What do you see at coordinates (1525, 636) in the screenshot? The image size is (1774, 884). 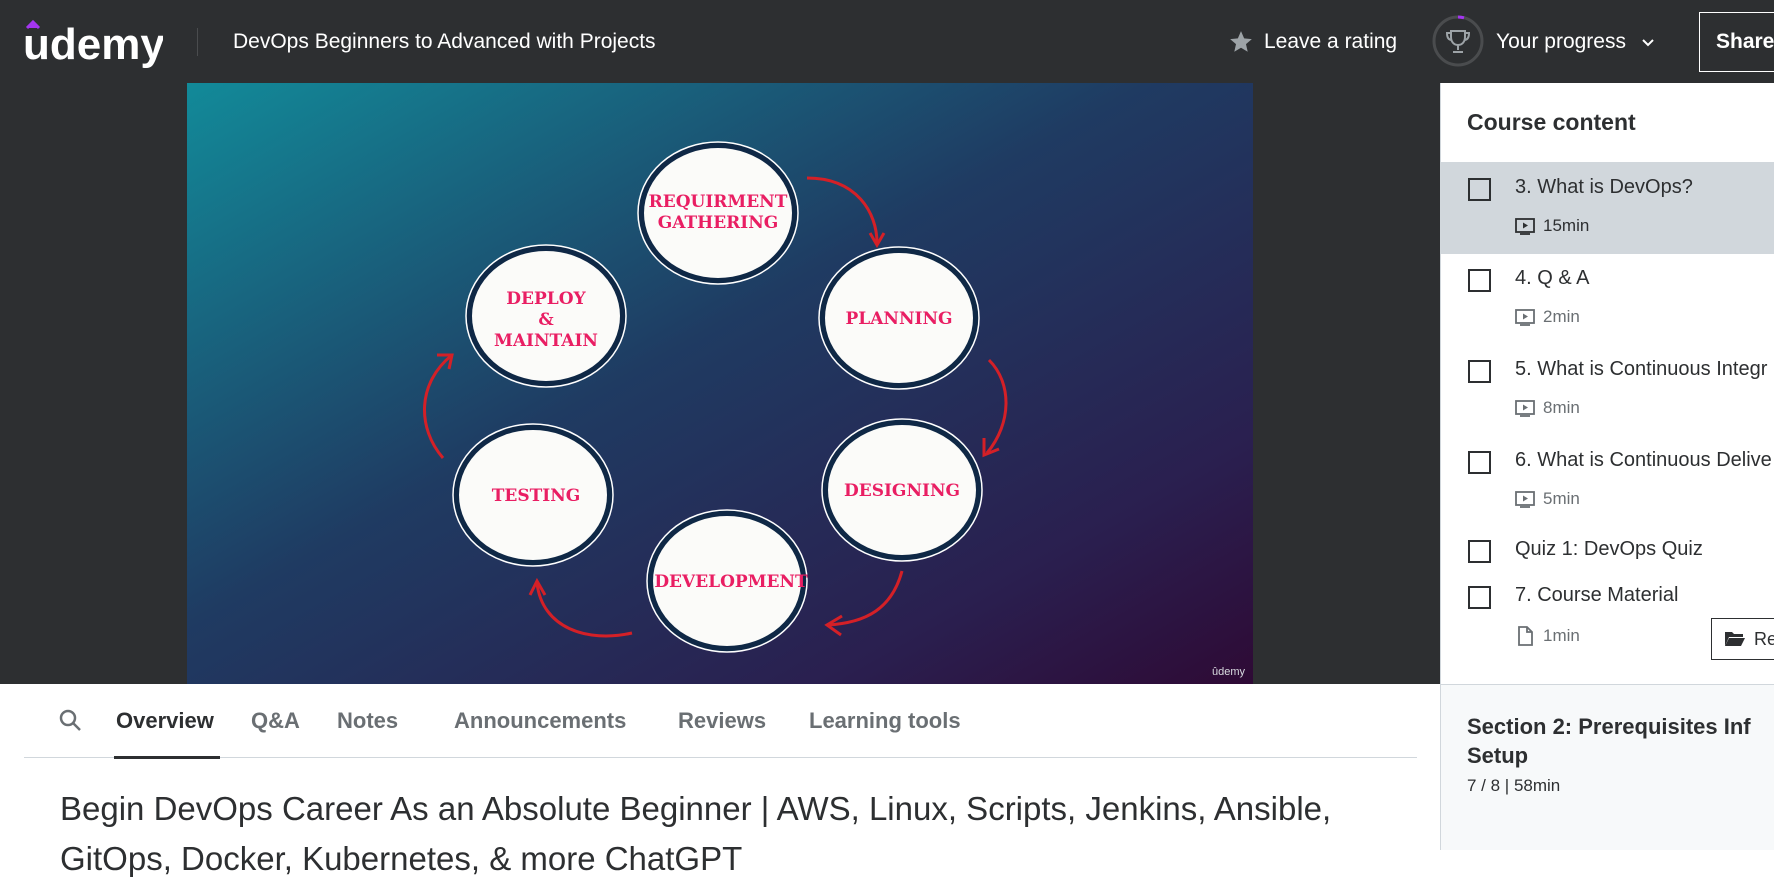 I see `file-icon` at bounding box center [1525, 636].